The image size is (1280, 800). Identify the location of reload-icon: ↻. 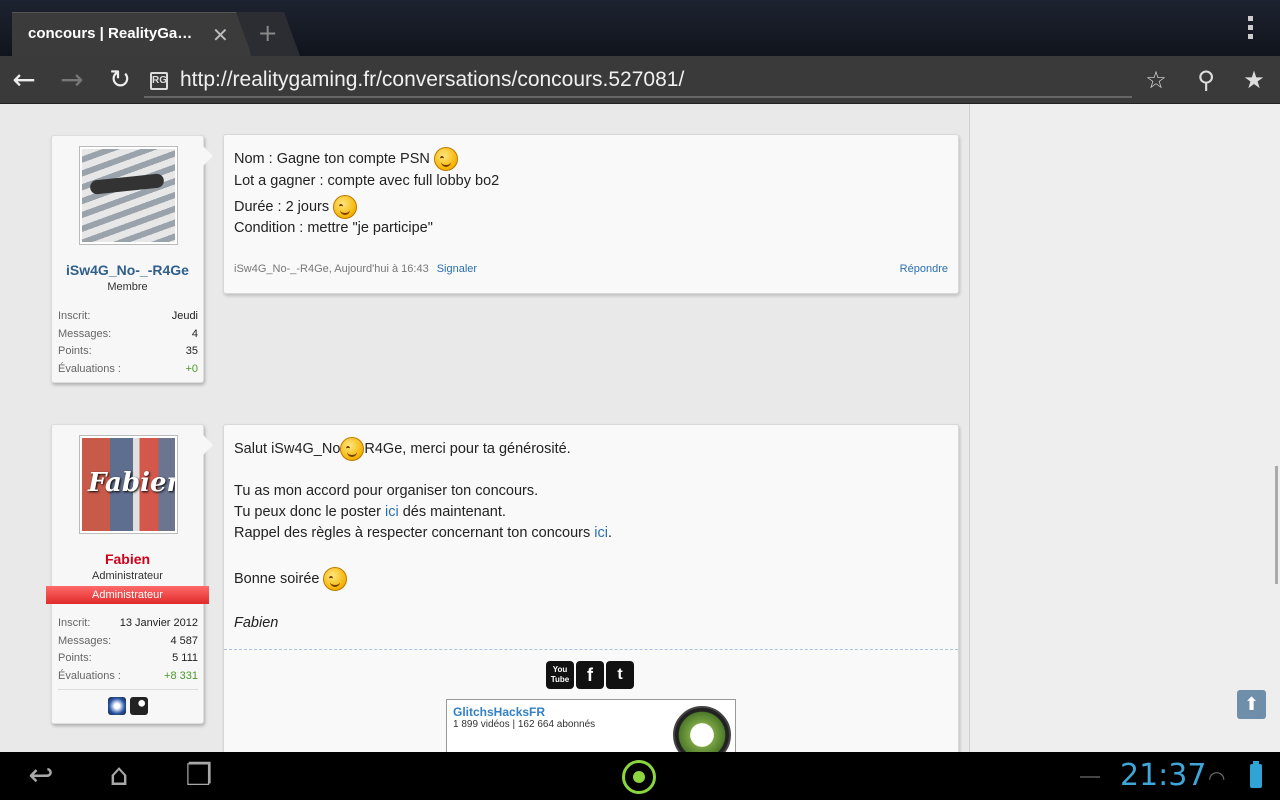
(120, 80).